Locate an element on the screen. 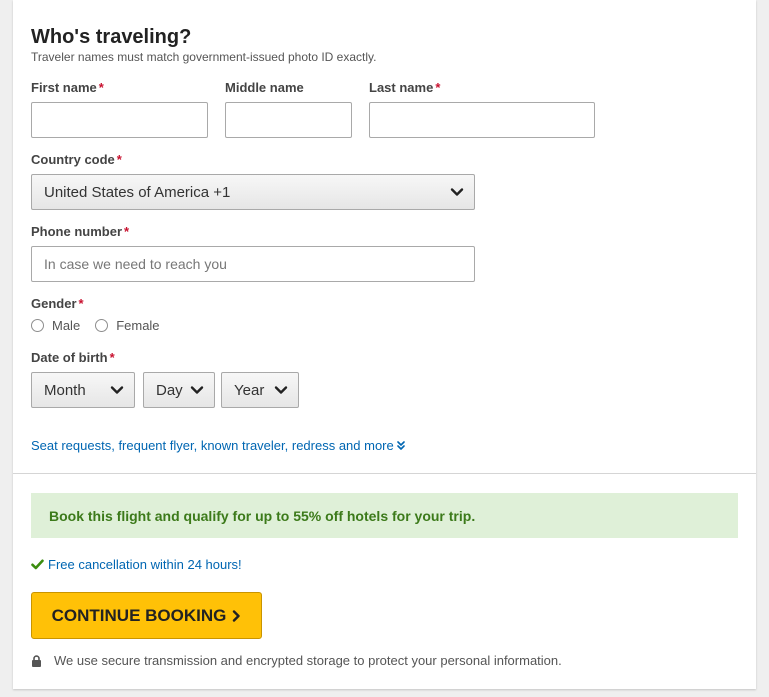 This screenshot has height=697, width=769. gender-female-label: Female is located at coordinates (137, 325).